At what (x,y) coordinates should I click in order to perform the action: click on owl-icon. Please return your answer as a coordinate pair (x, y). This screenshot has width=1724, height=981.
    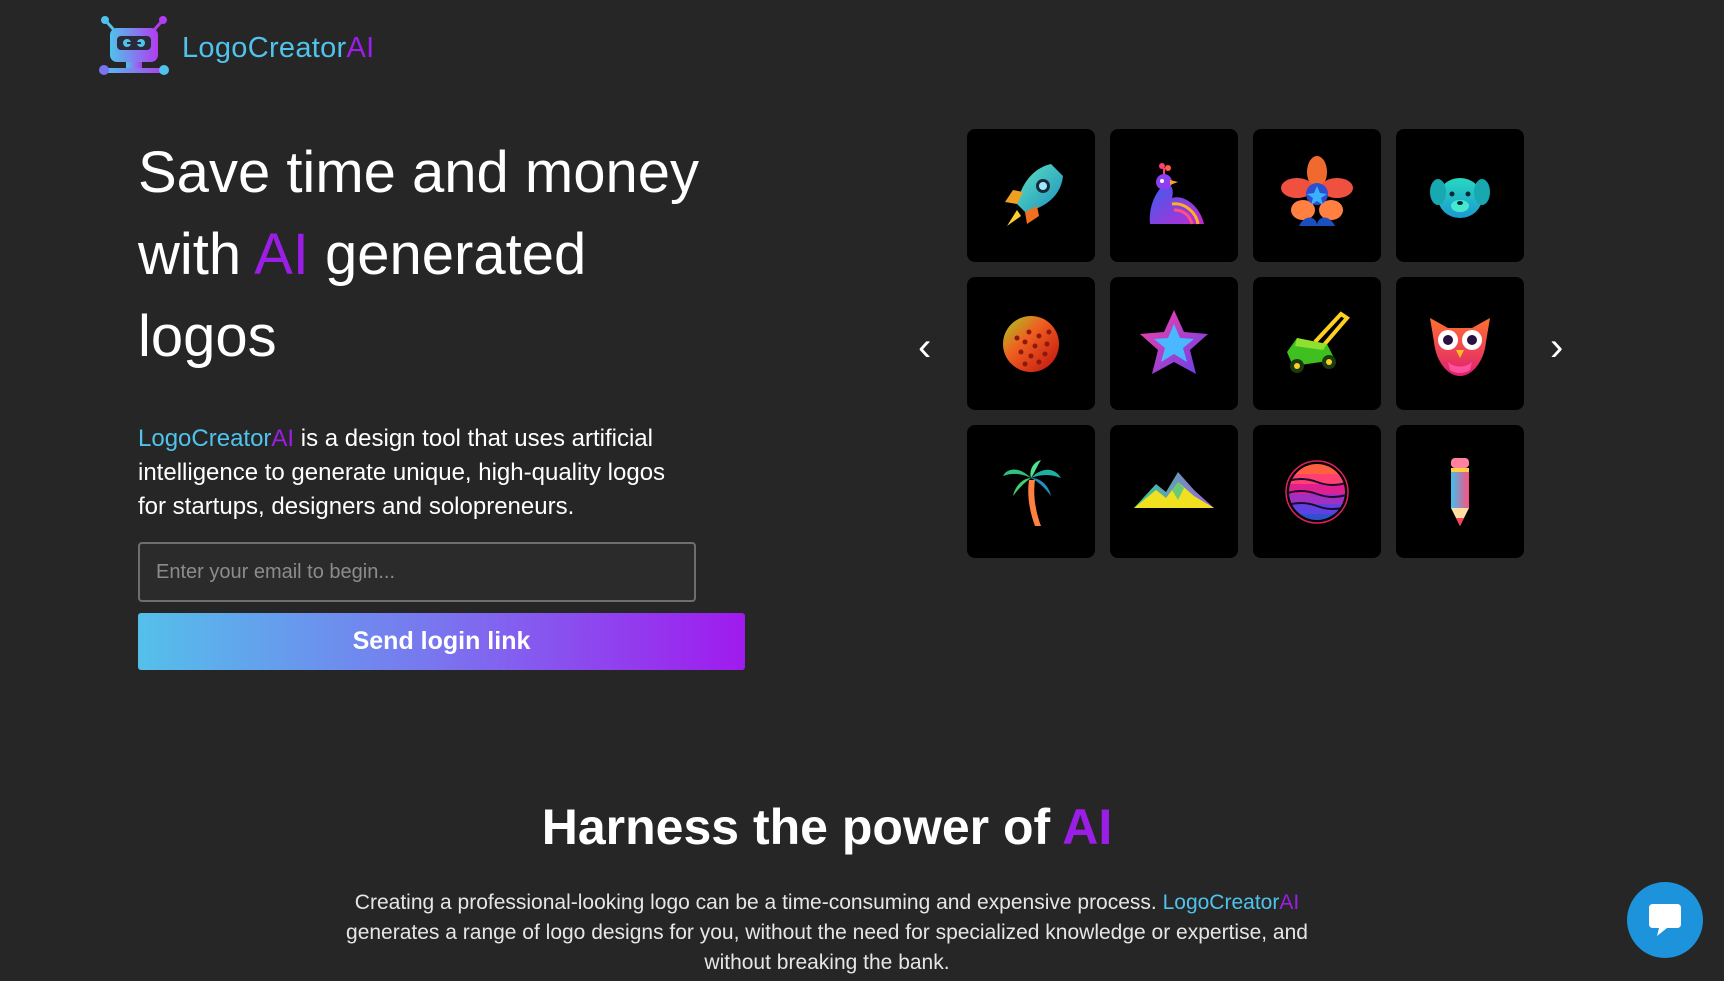
    Looking at the image, I should click on (1460, 346).